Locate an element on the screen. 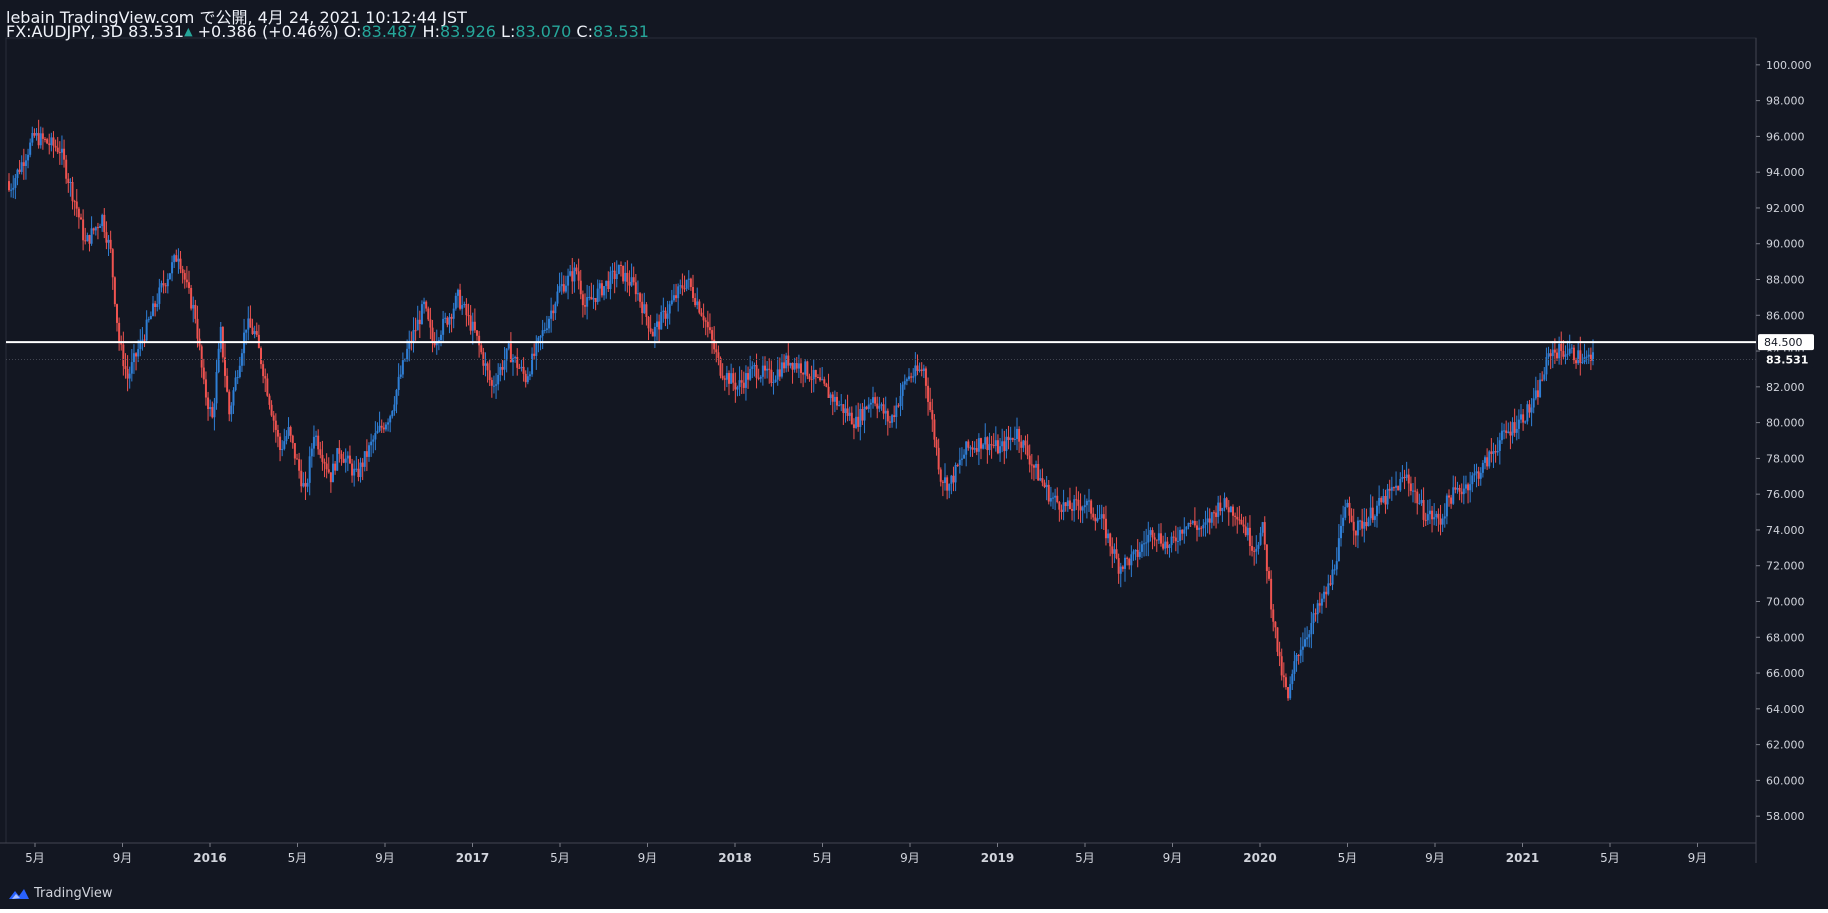 This screenshot has height=913, width=1828. open-value: 83.487 is located at coordinates (389, 31).